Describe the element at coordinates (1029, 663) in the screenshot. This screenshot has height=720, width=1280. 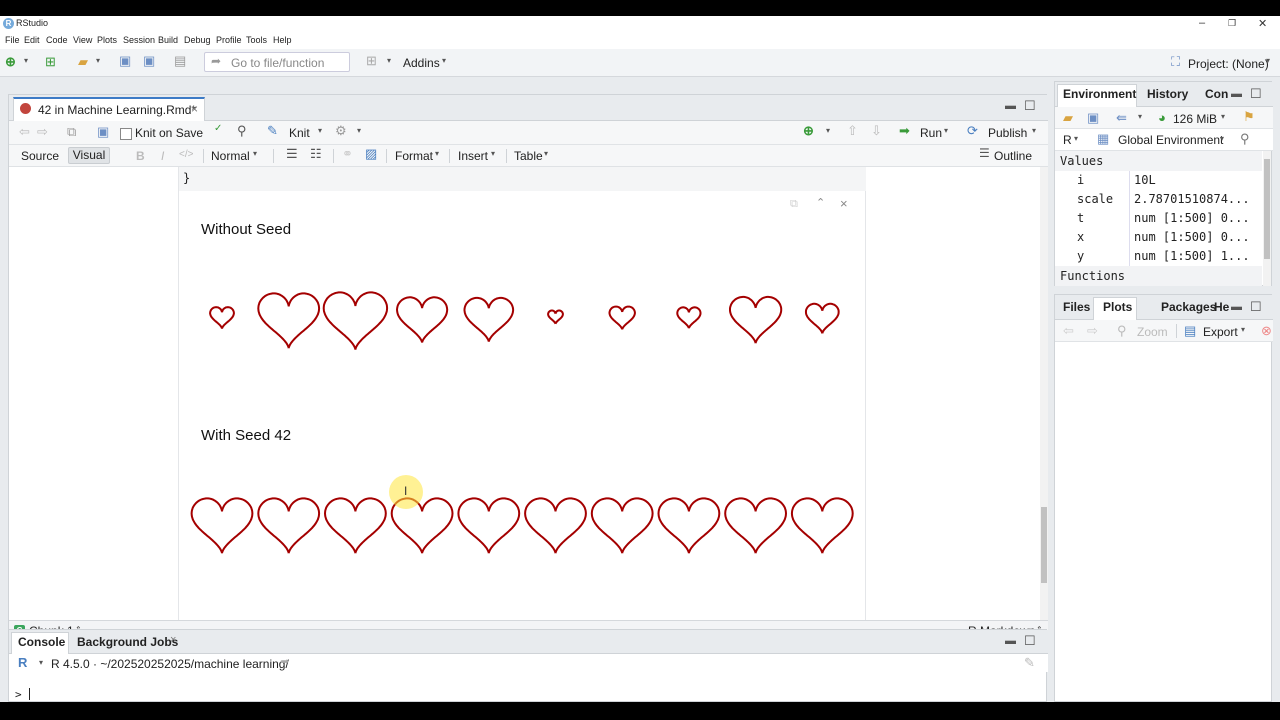
I see `clear-console-icon: ✎` at that location.